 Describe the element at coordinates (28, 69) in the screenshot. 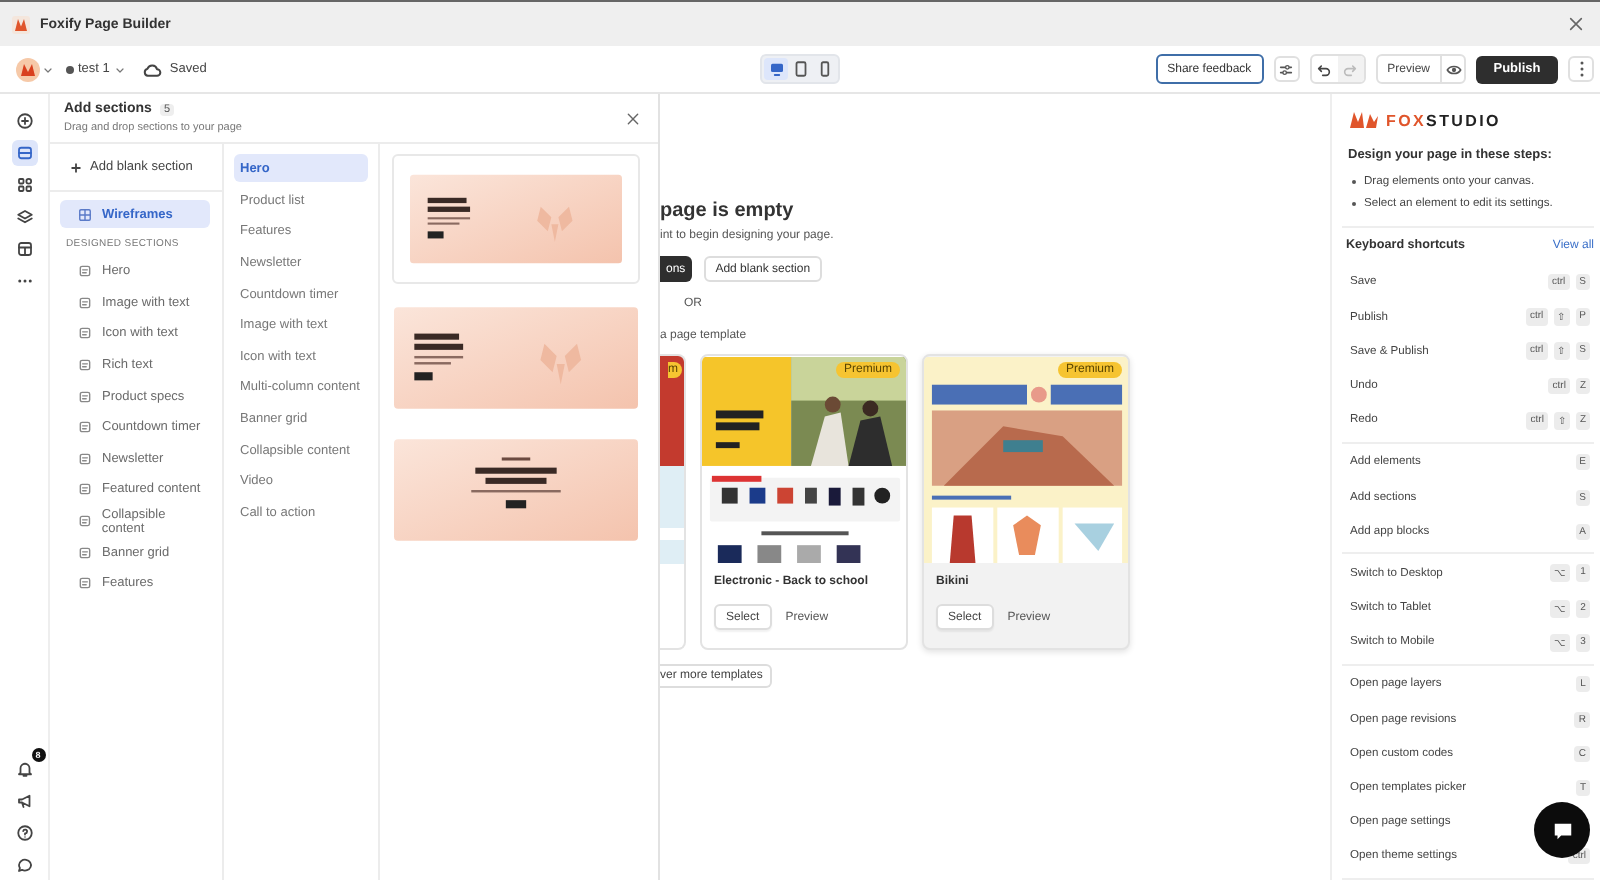

I see `store-logo-icon` at that location.